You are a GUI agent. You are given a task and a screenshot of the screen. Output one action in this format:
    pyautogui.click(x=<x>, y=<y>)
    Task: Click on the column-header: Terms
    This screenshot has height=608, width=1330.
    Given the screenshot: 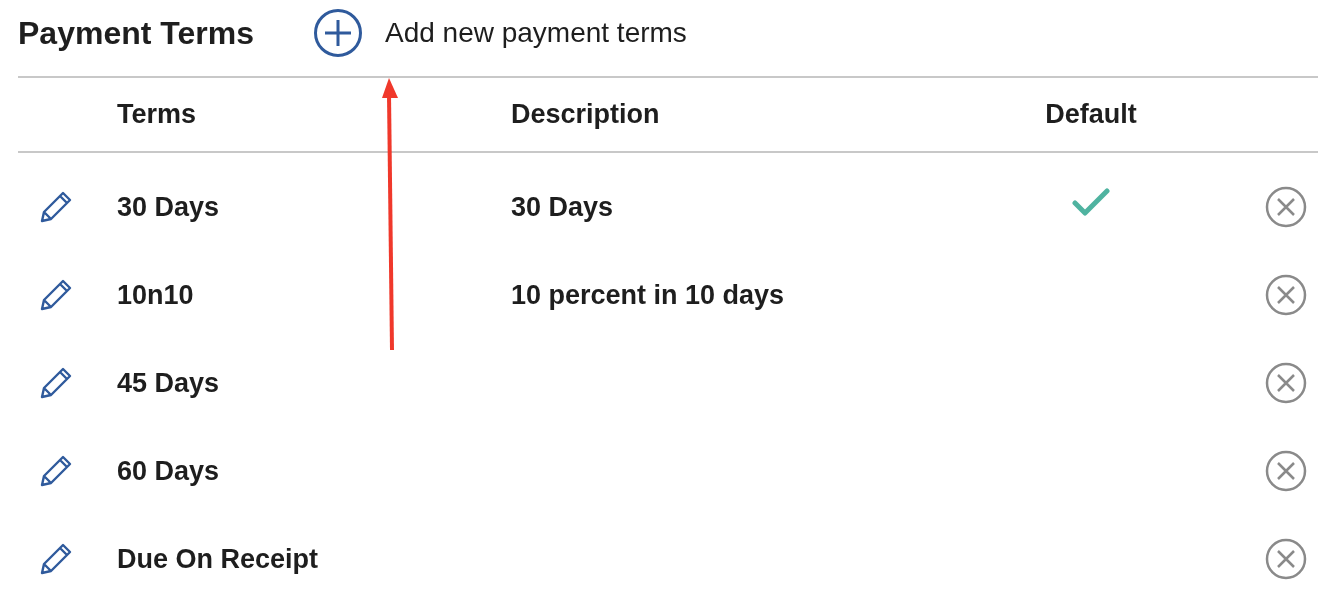 What is the action you would take?
    pyautogui.click(x=157, y=114)
    